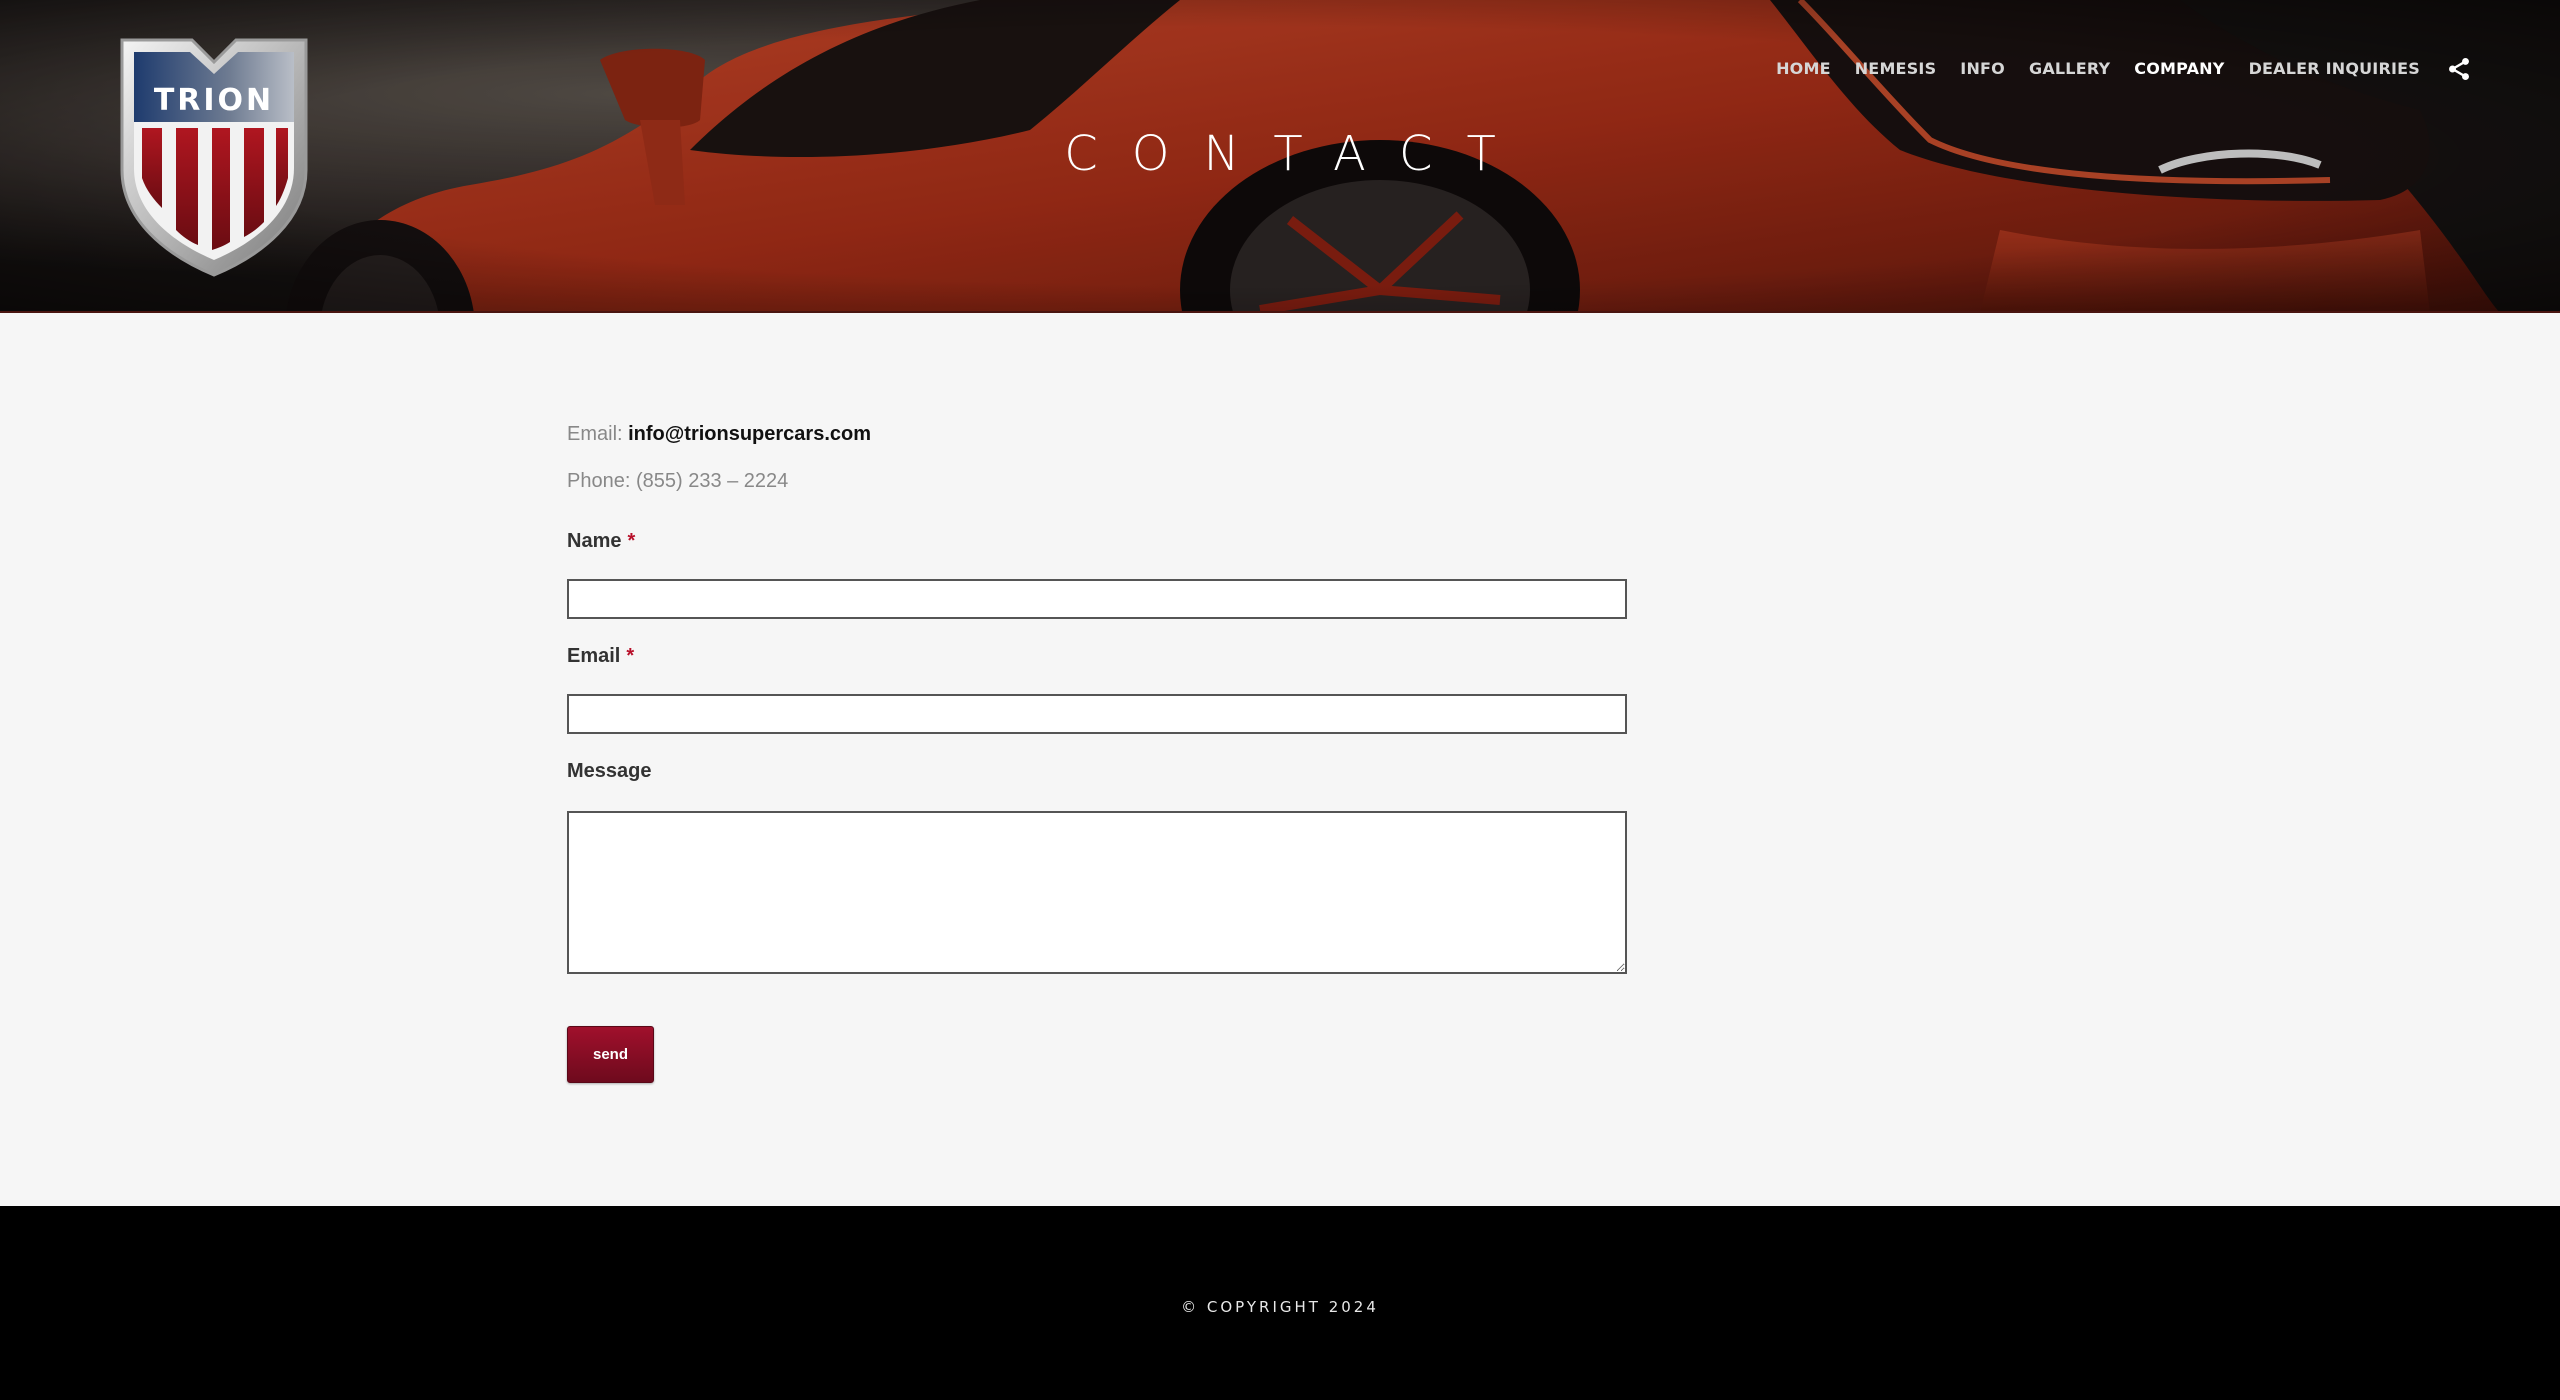  Describe the element at coordinates (1982, 69) in the screenshot. I see `nav-info: INFO` at that location.